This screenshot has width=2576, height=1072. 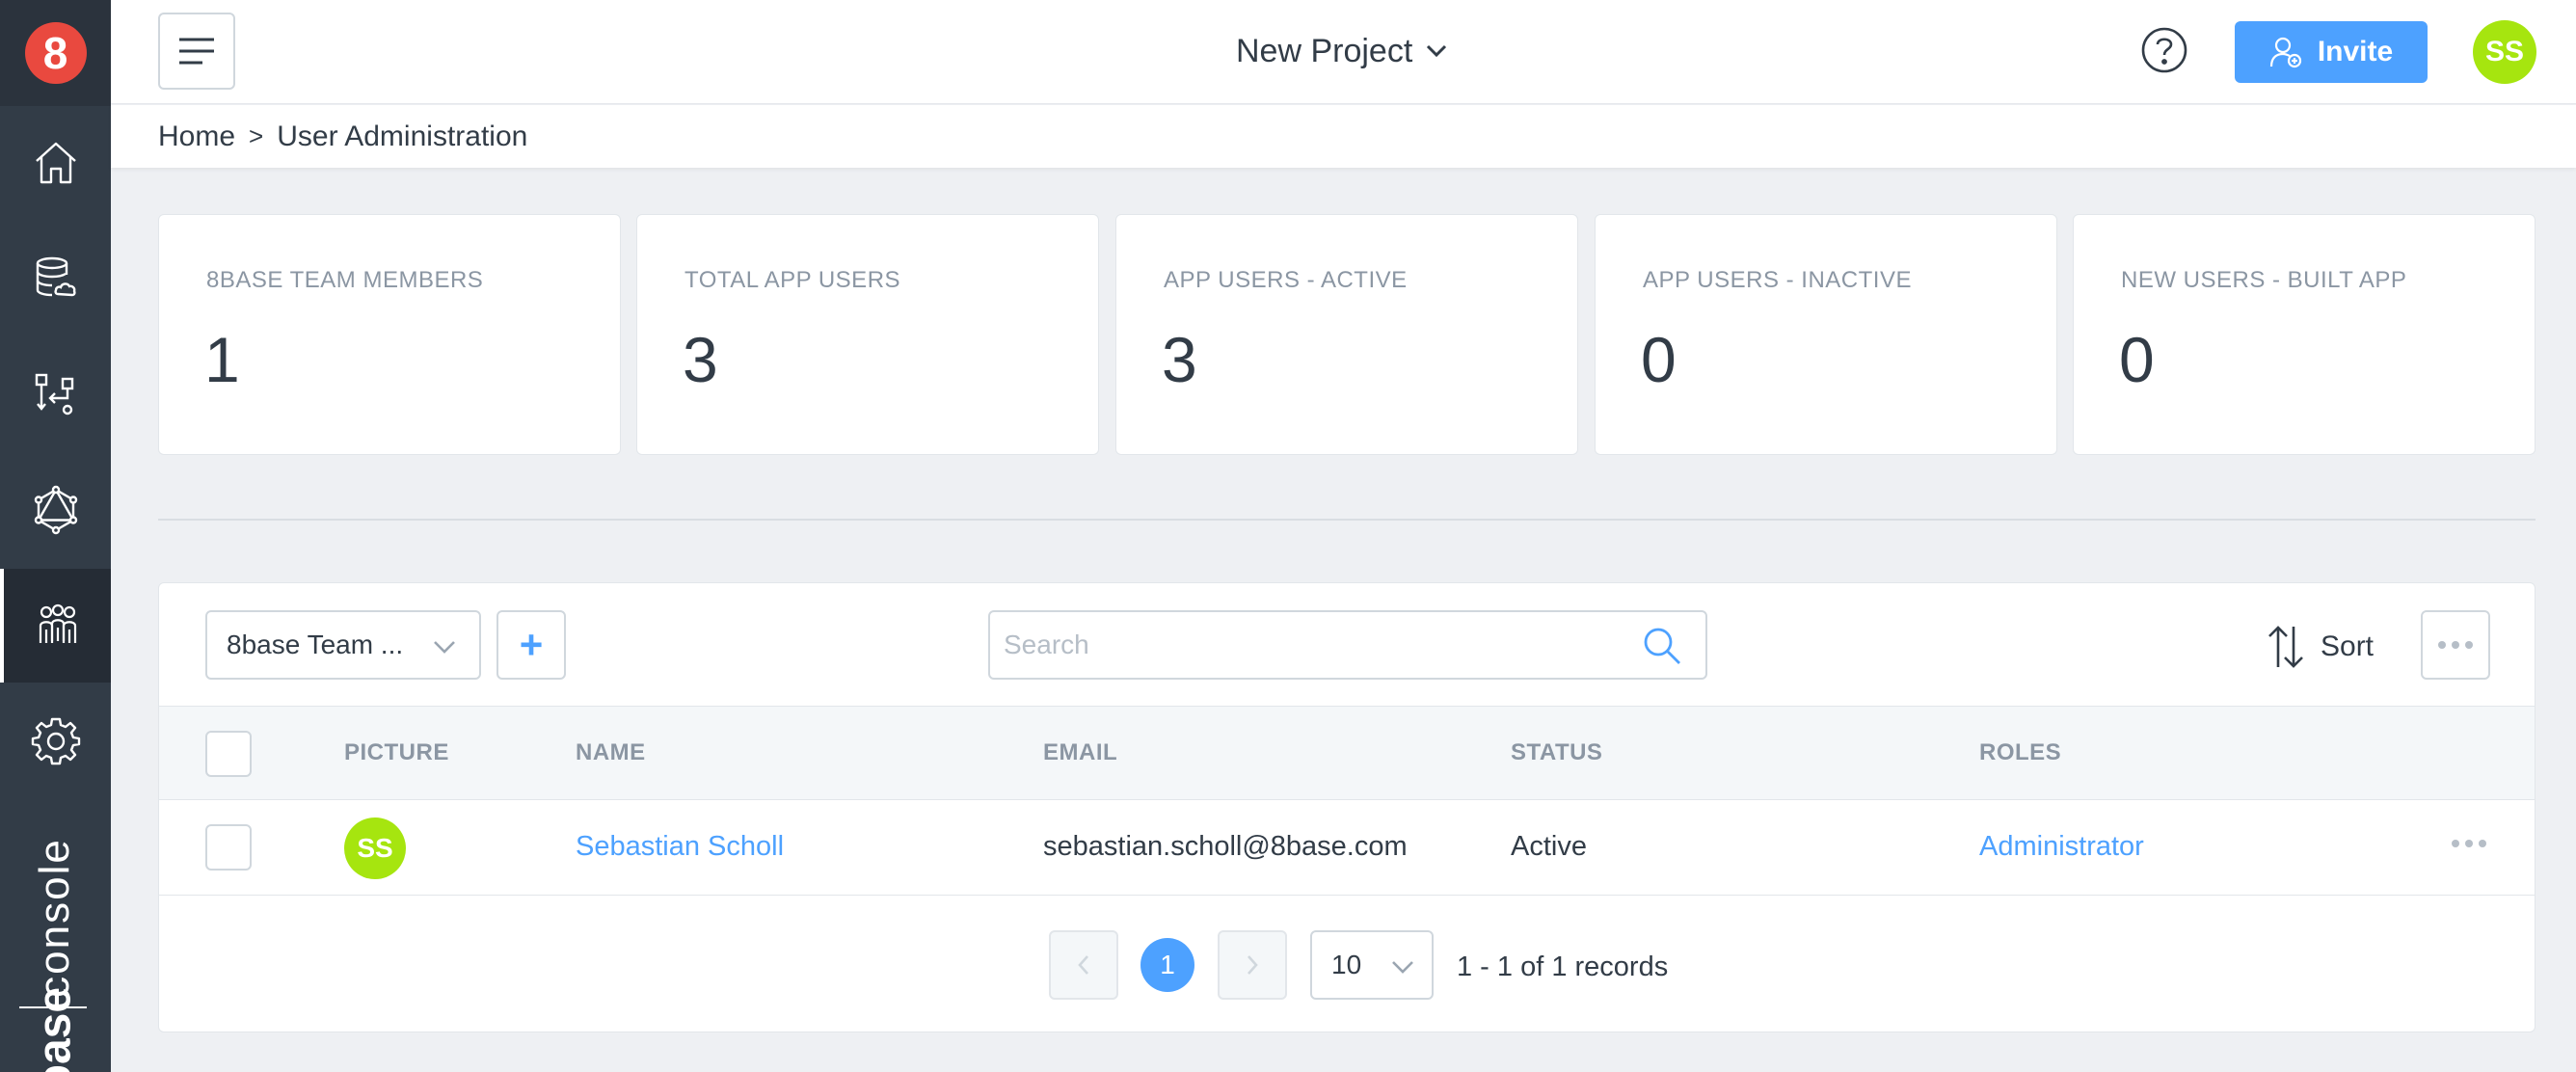 I want to click on sidebar-item-home, so click(x=56, y=163).